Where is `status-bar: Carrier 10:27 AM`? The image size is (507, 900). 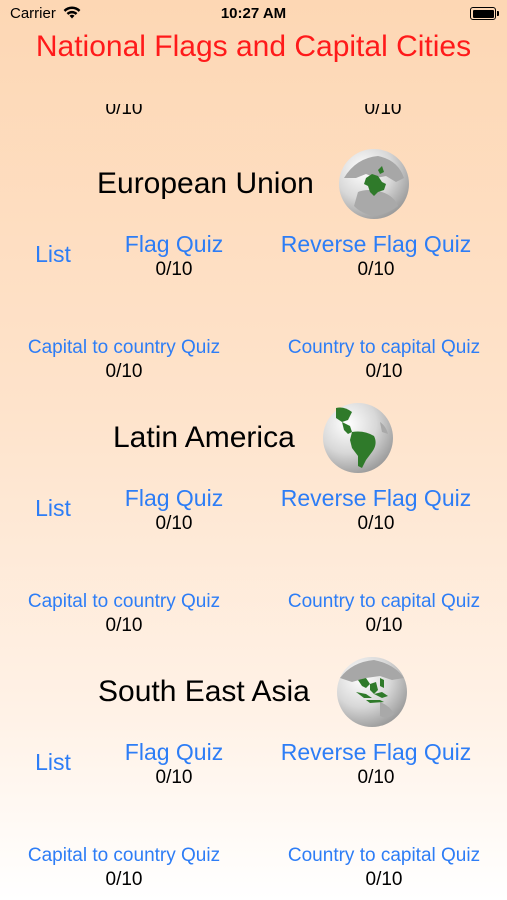 status-bar: Carrier 10:27 AM is located at coordinates (253, 14).